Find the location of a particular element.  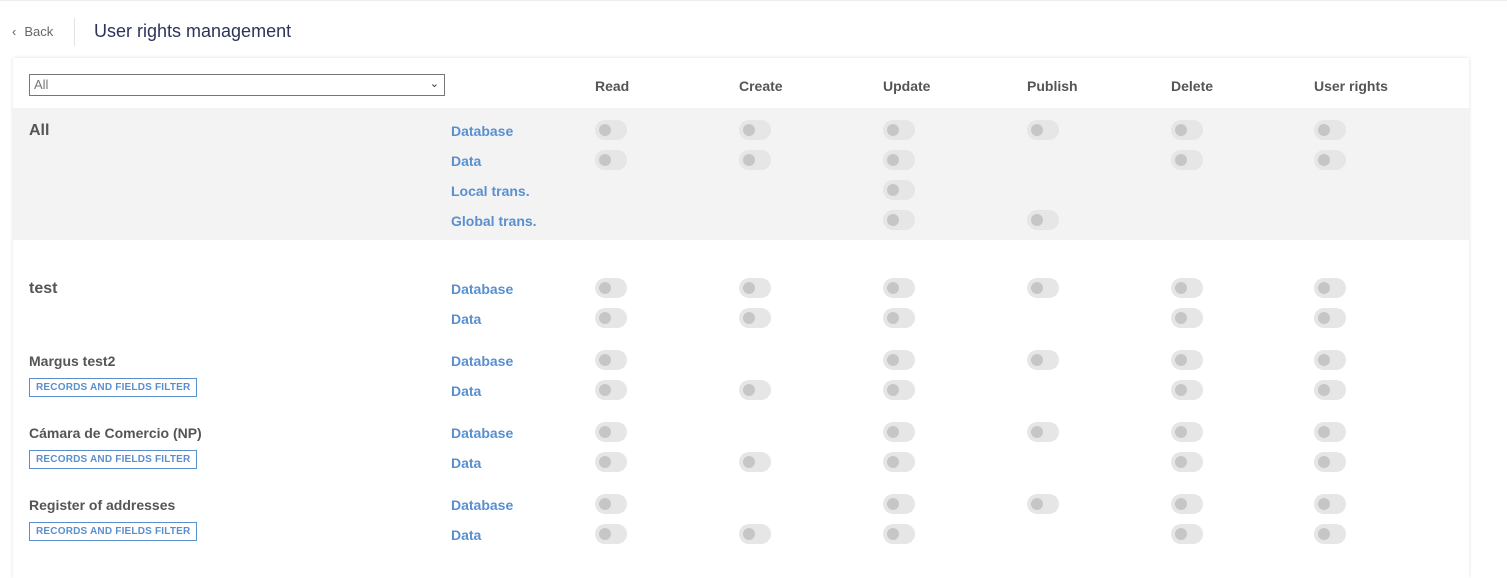

toggle-margus-database-publish is located at coordinates (1043, 360).